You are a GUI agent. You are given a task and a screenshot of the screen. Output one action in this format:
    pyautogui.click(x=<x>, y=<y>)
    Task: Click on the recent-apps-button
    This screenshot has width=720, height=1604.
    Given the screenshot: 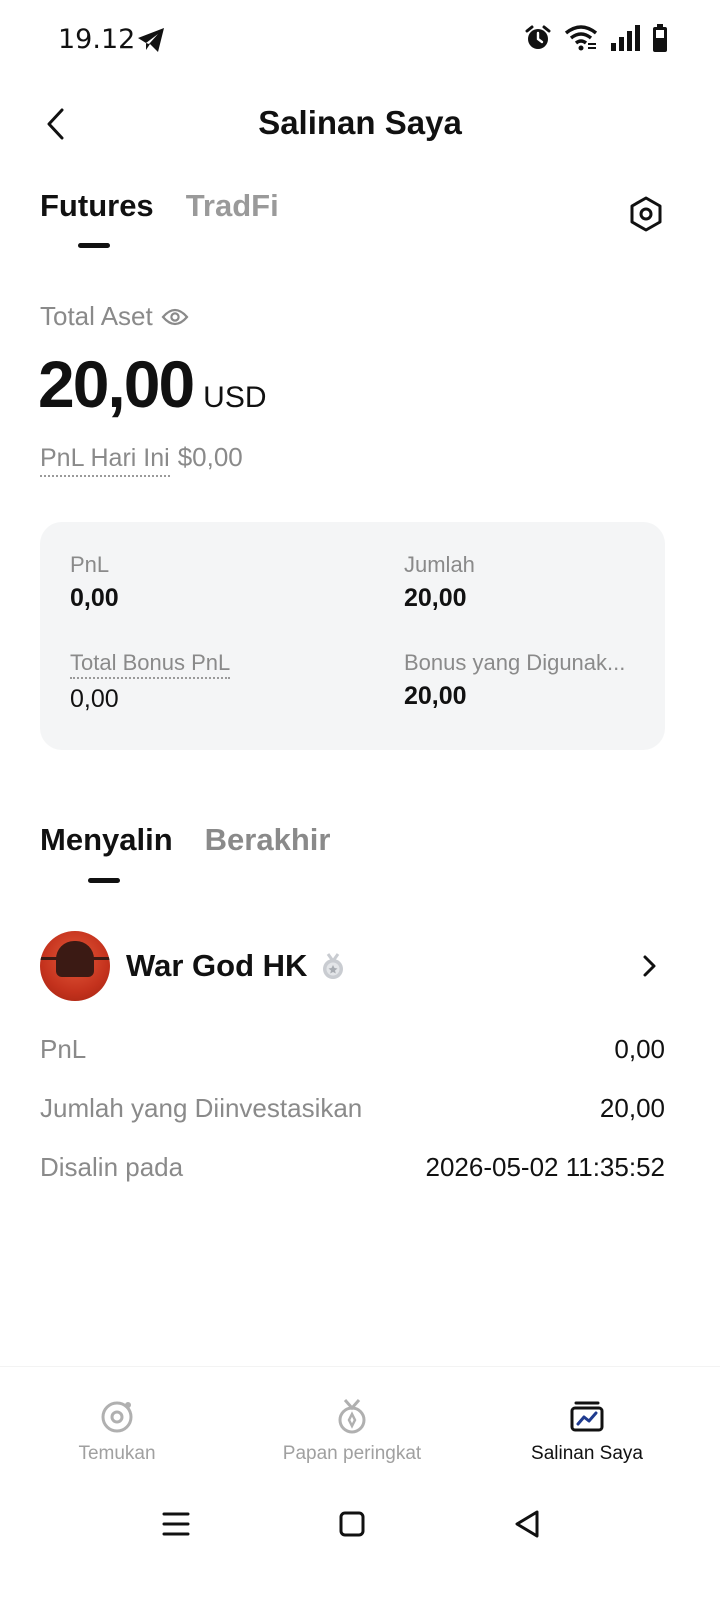 What is the action you would take?
    pyautogui.click(x=176, y=1524)
    